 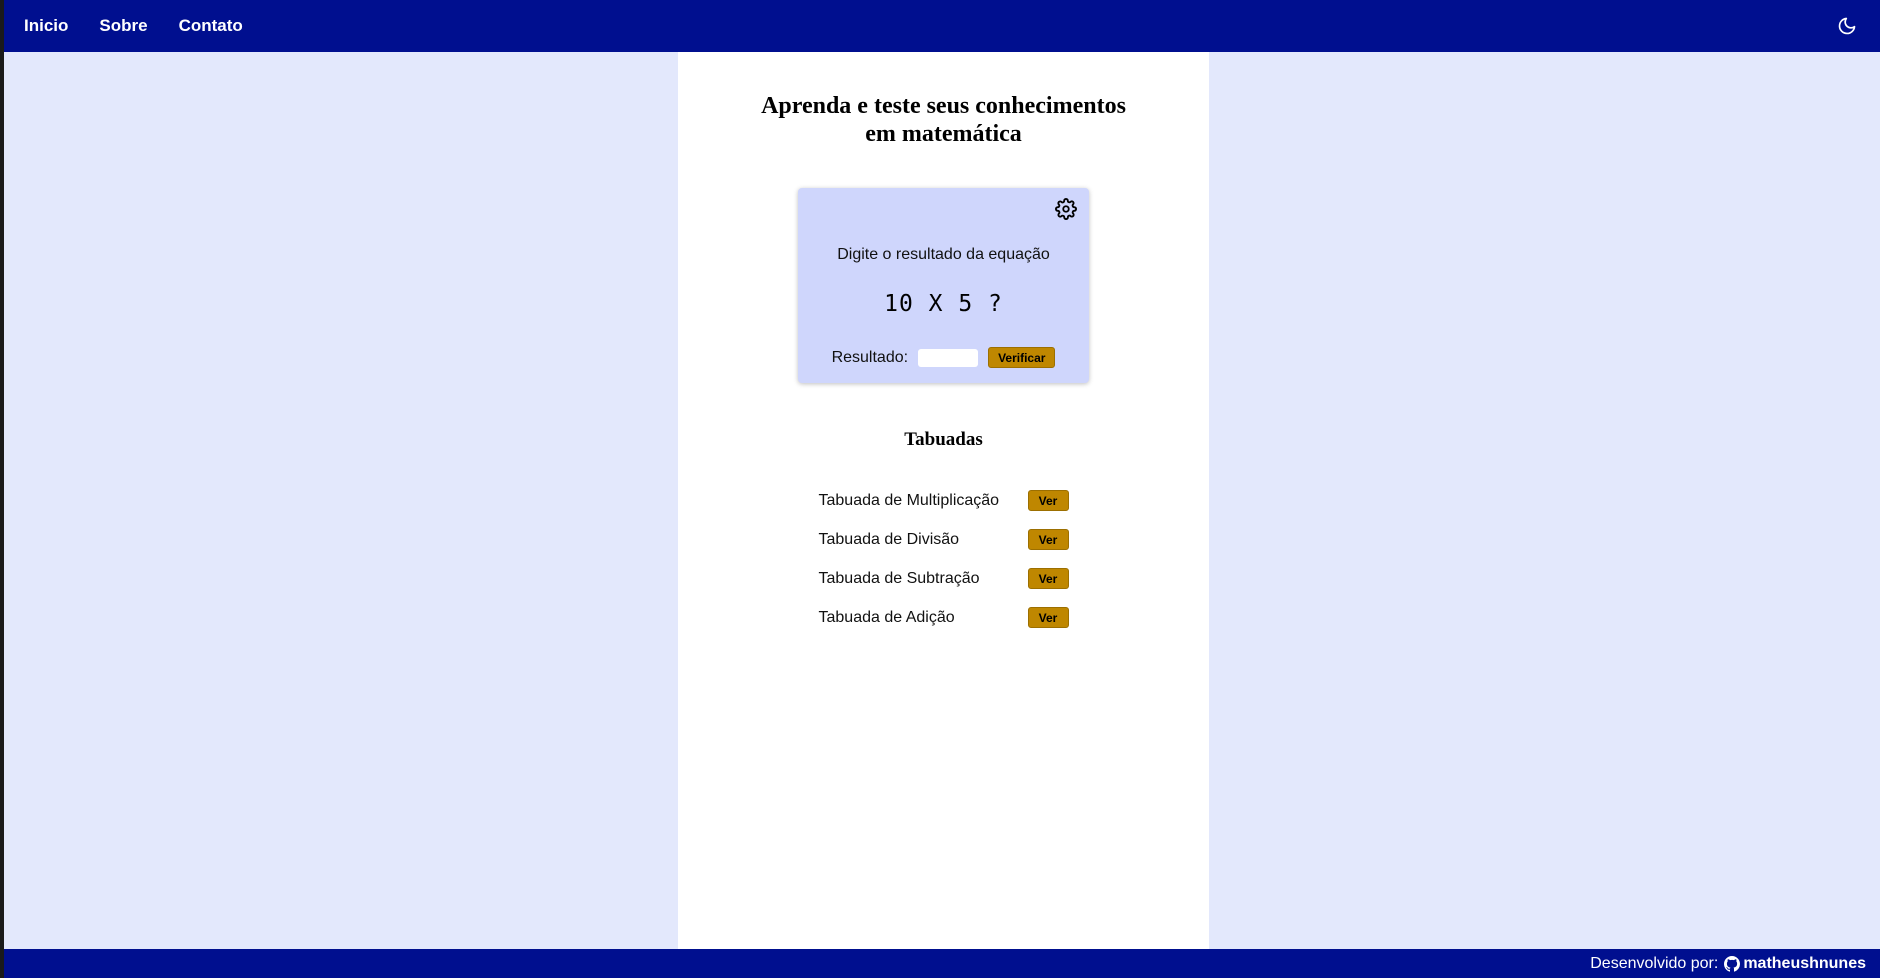 I want to click on table-label-addition: Tabuada de Adição, so click(x=886, y=617).